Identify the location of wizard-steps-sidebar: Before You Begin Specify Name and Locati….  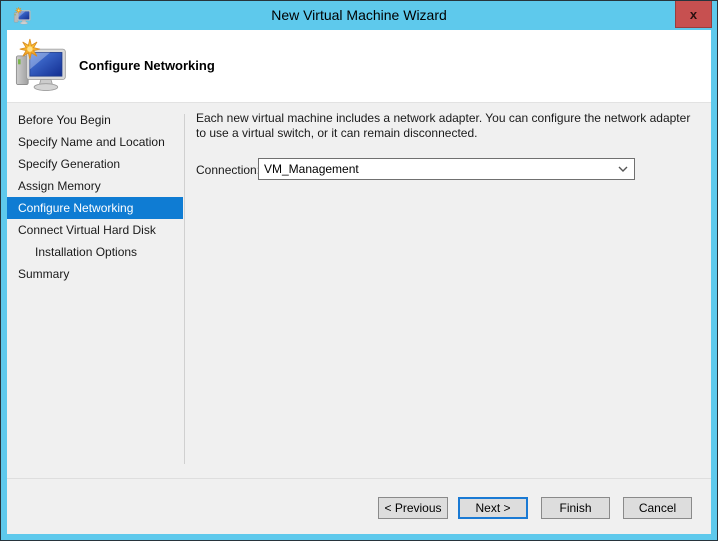
(95, 197).